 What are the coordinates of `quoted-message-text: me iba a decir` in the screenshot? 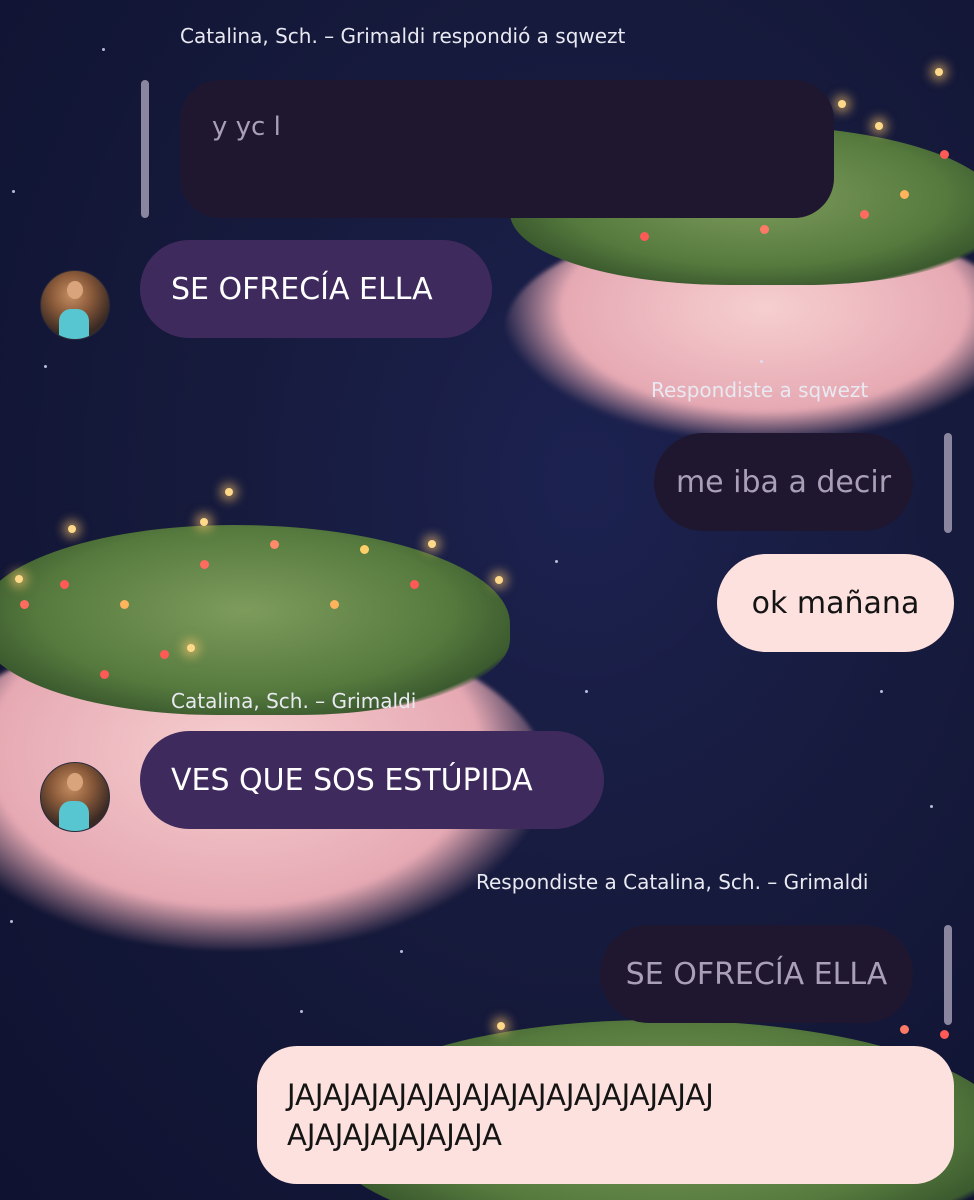 It's located at (783, 482).